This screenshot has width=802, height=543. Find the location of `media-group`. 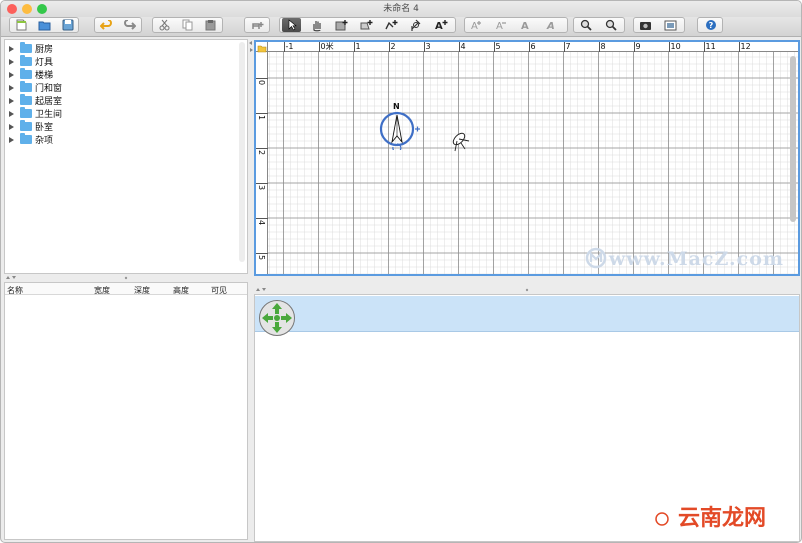

media-group is located at coordinates (659, 25).